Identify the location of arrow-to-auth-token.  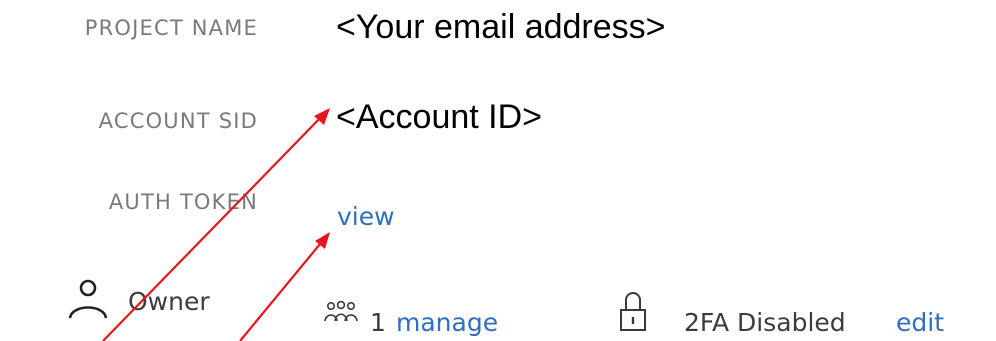
(282, 289).